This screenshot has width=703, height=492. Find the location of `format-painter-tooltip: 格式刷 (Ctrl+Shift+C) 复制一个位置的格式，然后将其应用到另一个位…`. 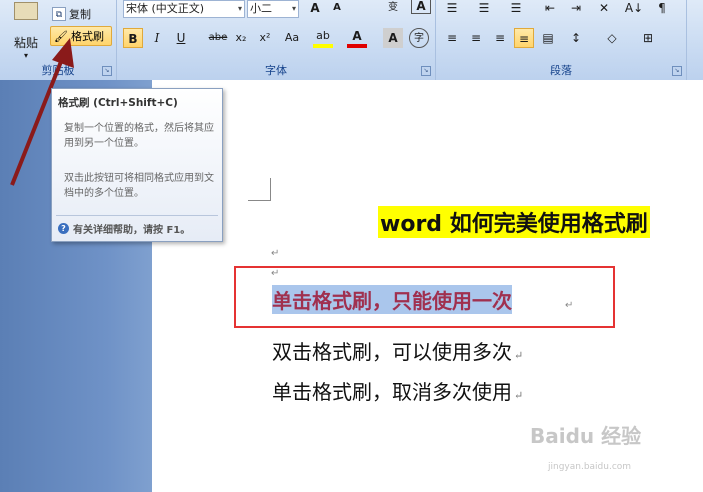

format-painter-tooltip: 格式刷 (Ctrl+Shift+C) 复制一个位置的格式，然后将其应用到另一个位… is located at coordinates (137, 165).